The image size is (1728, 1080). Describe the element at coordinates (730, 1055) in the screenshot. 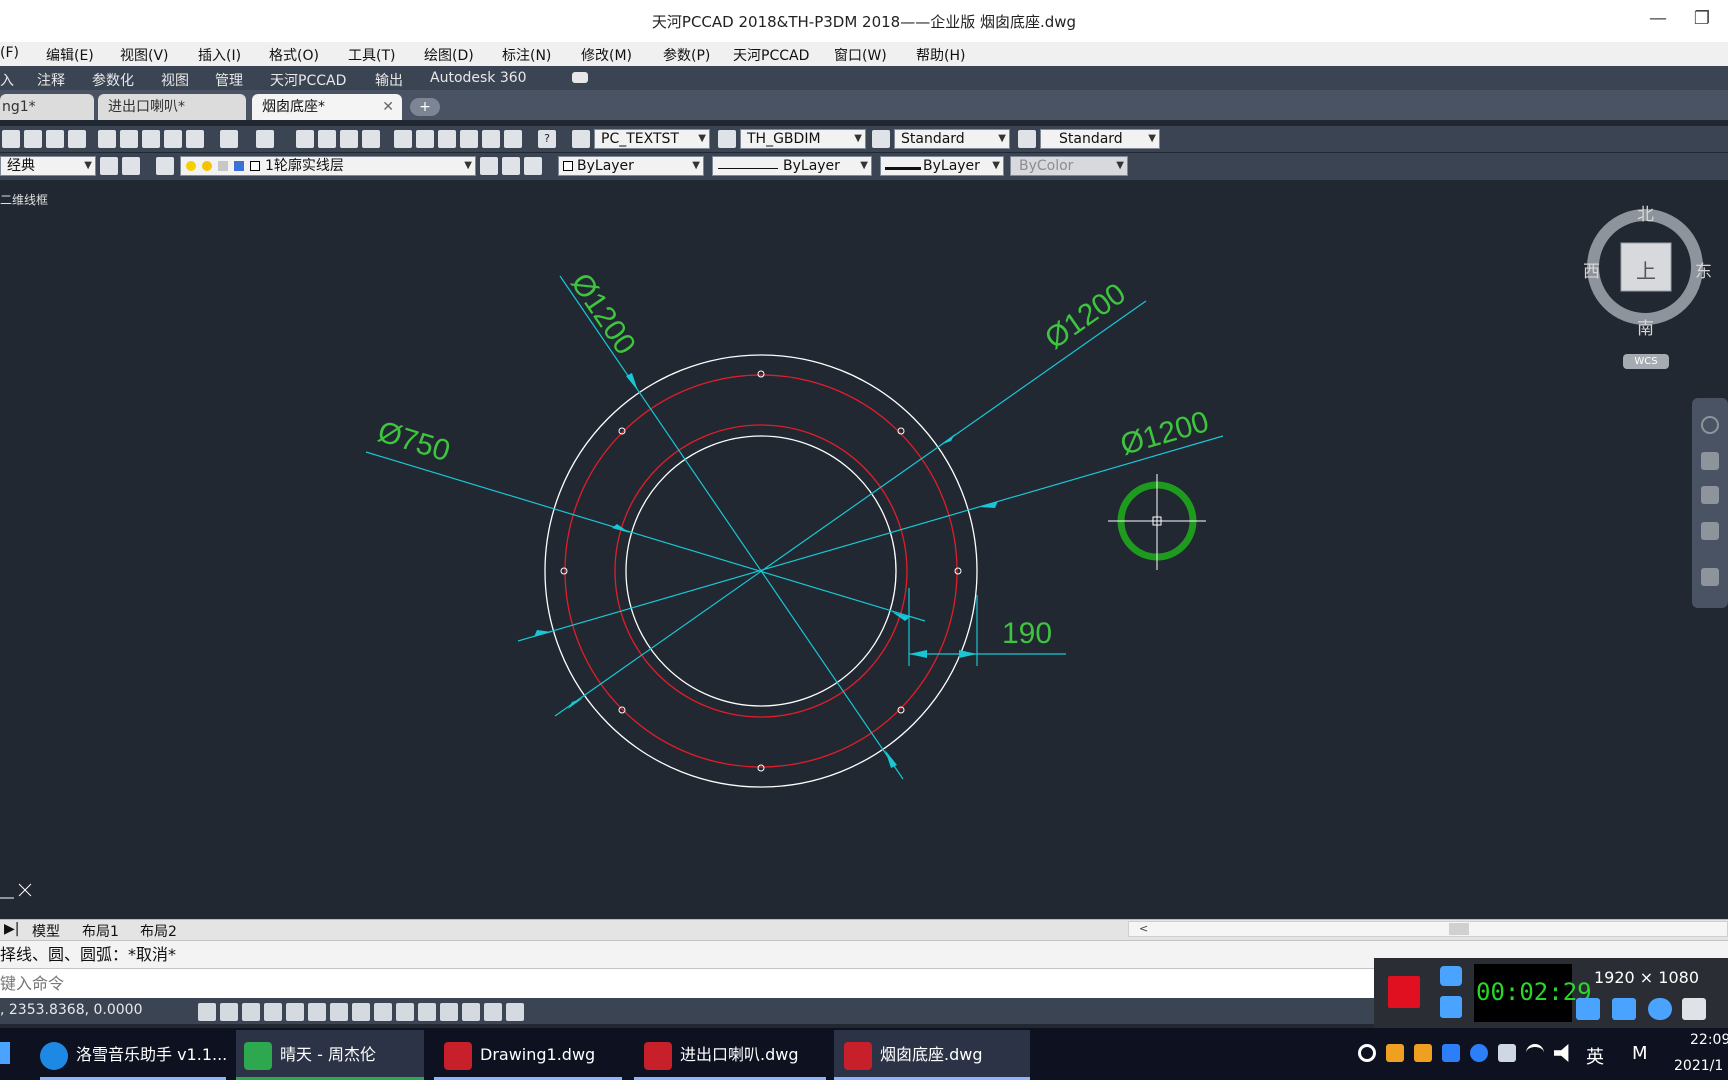

I see `taskbar-item-horn: 进出口喇叭.dwg` at that location.